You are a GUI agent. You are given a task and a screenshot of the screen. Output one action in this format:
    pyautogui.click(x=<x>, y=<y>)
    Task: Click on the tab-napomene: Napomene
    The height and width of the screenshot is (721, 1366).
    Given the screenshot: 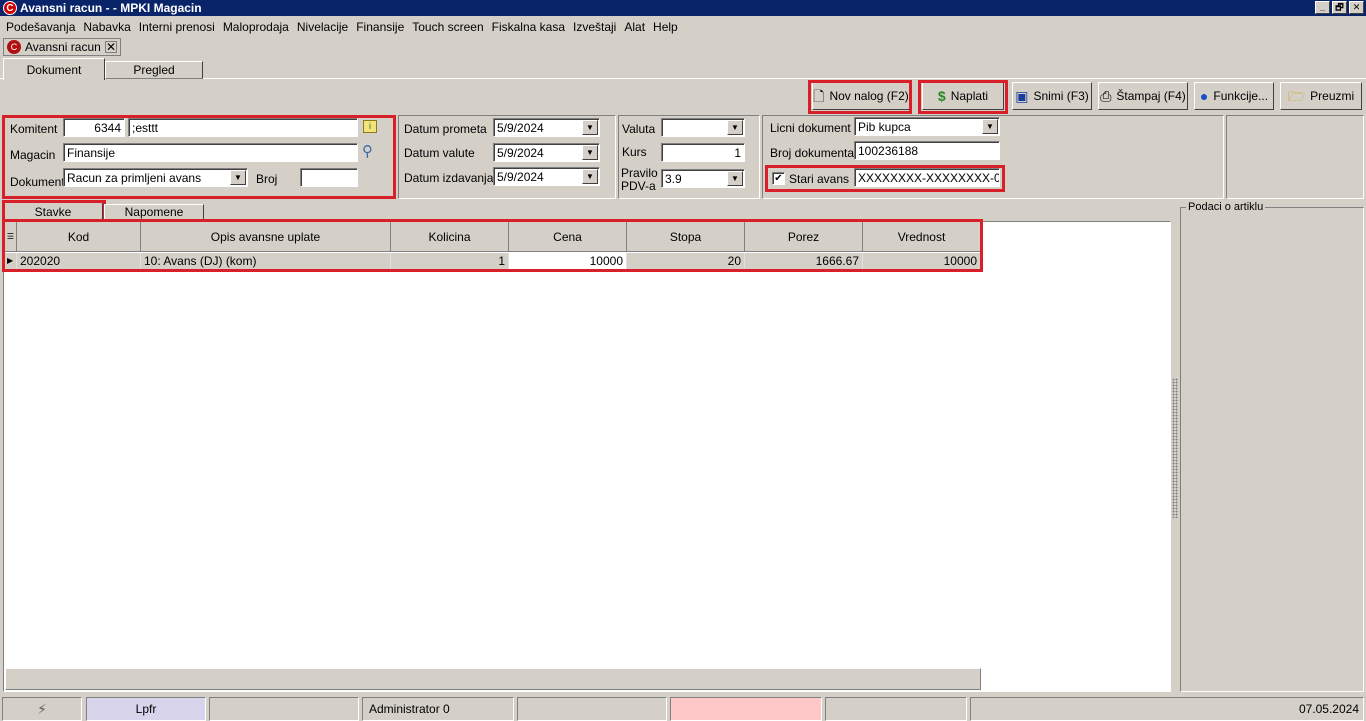 What is the action you would take?
    pyautogui.click(x=154, y=212)
    